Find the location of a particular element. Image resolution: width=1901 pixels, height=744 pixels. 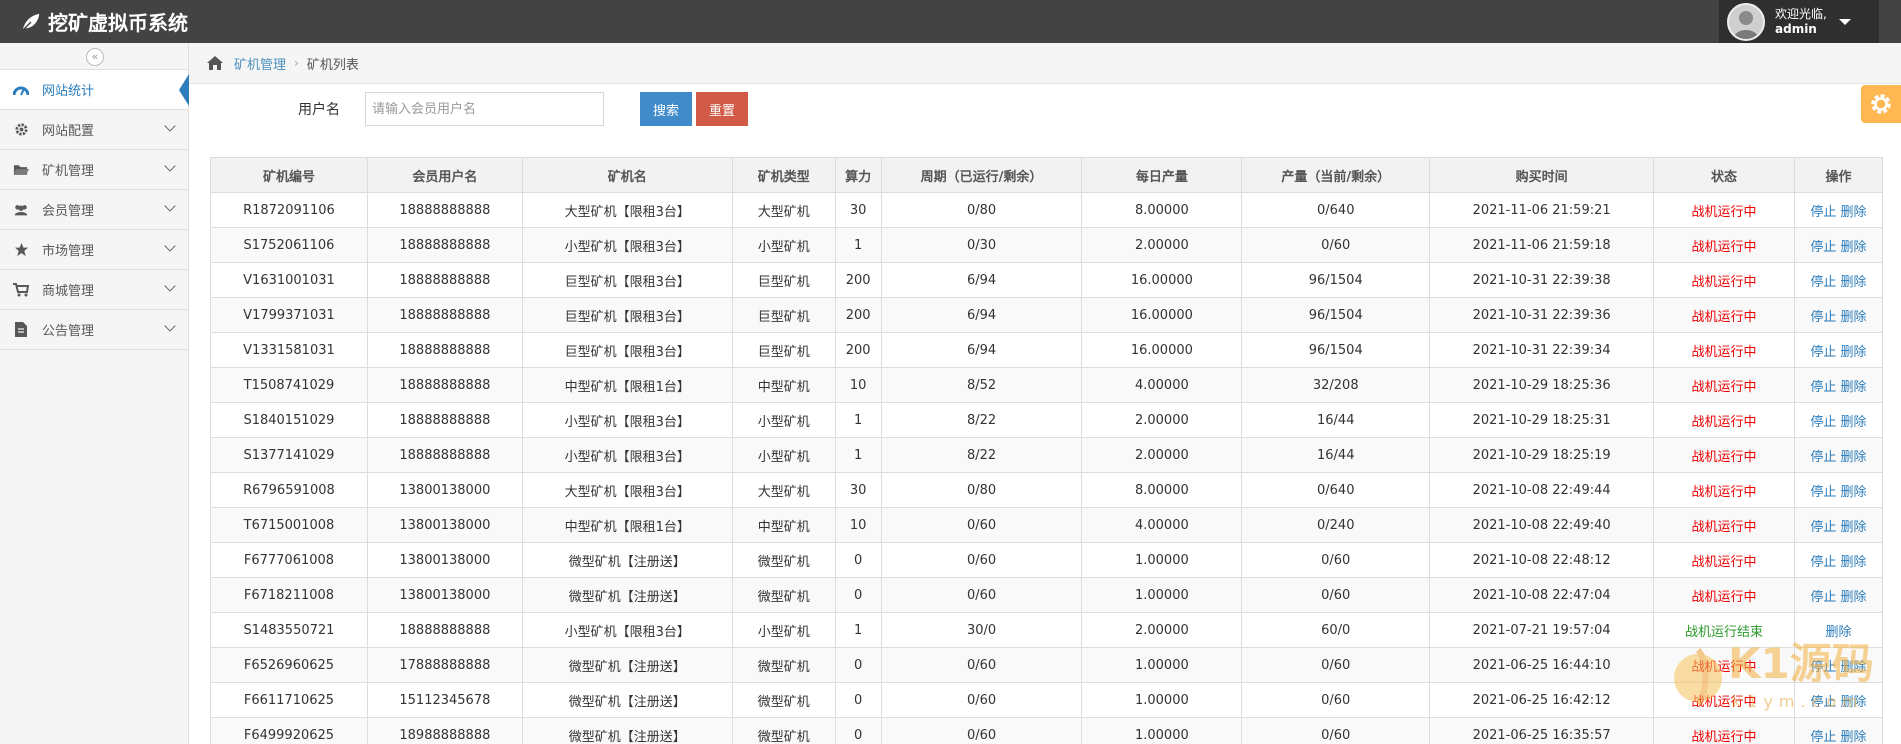

table-cell: 2021-06-25 16:44:10 is located at coordinates (1542, 665).